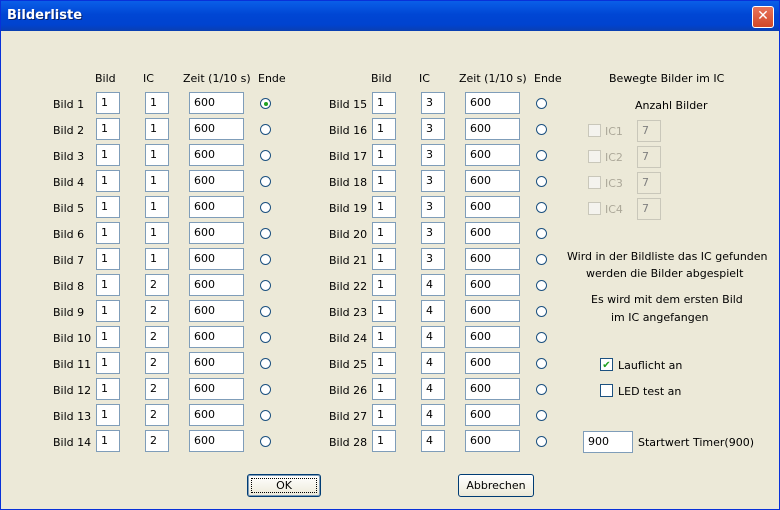 This screenshot has width=780, height=510. What do you see at coordinates (390, 16) in the screenshot?
I see `title-bar: Bilderliste ✕` at bounding box center [390, 16].